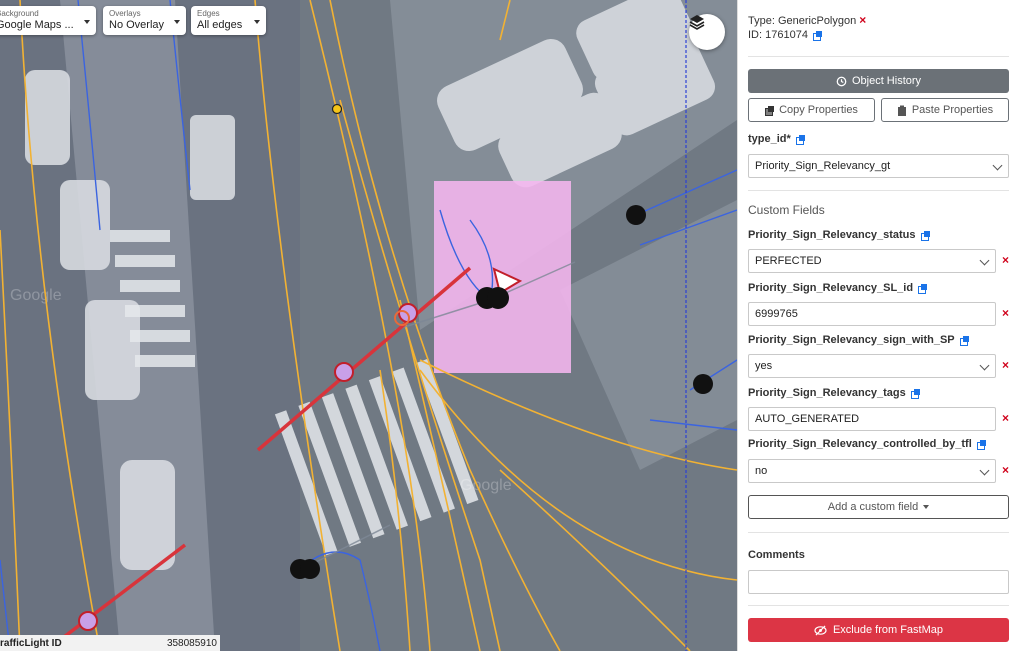  I want to click on history-icon, so click(841, 81).